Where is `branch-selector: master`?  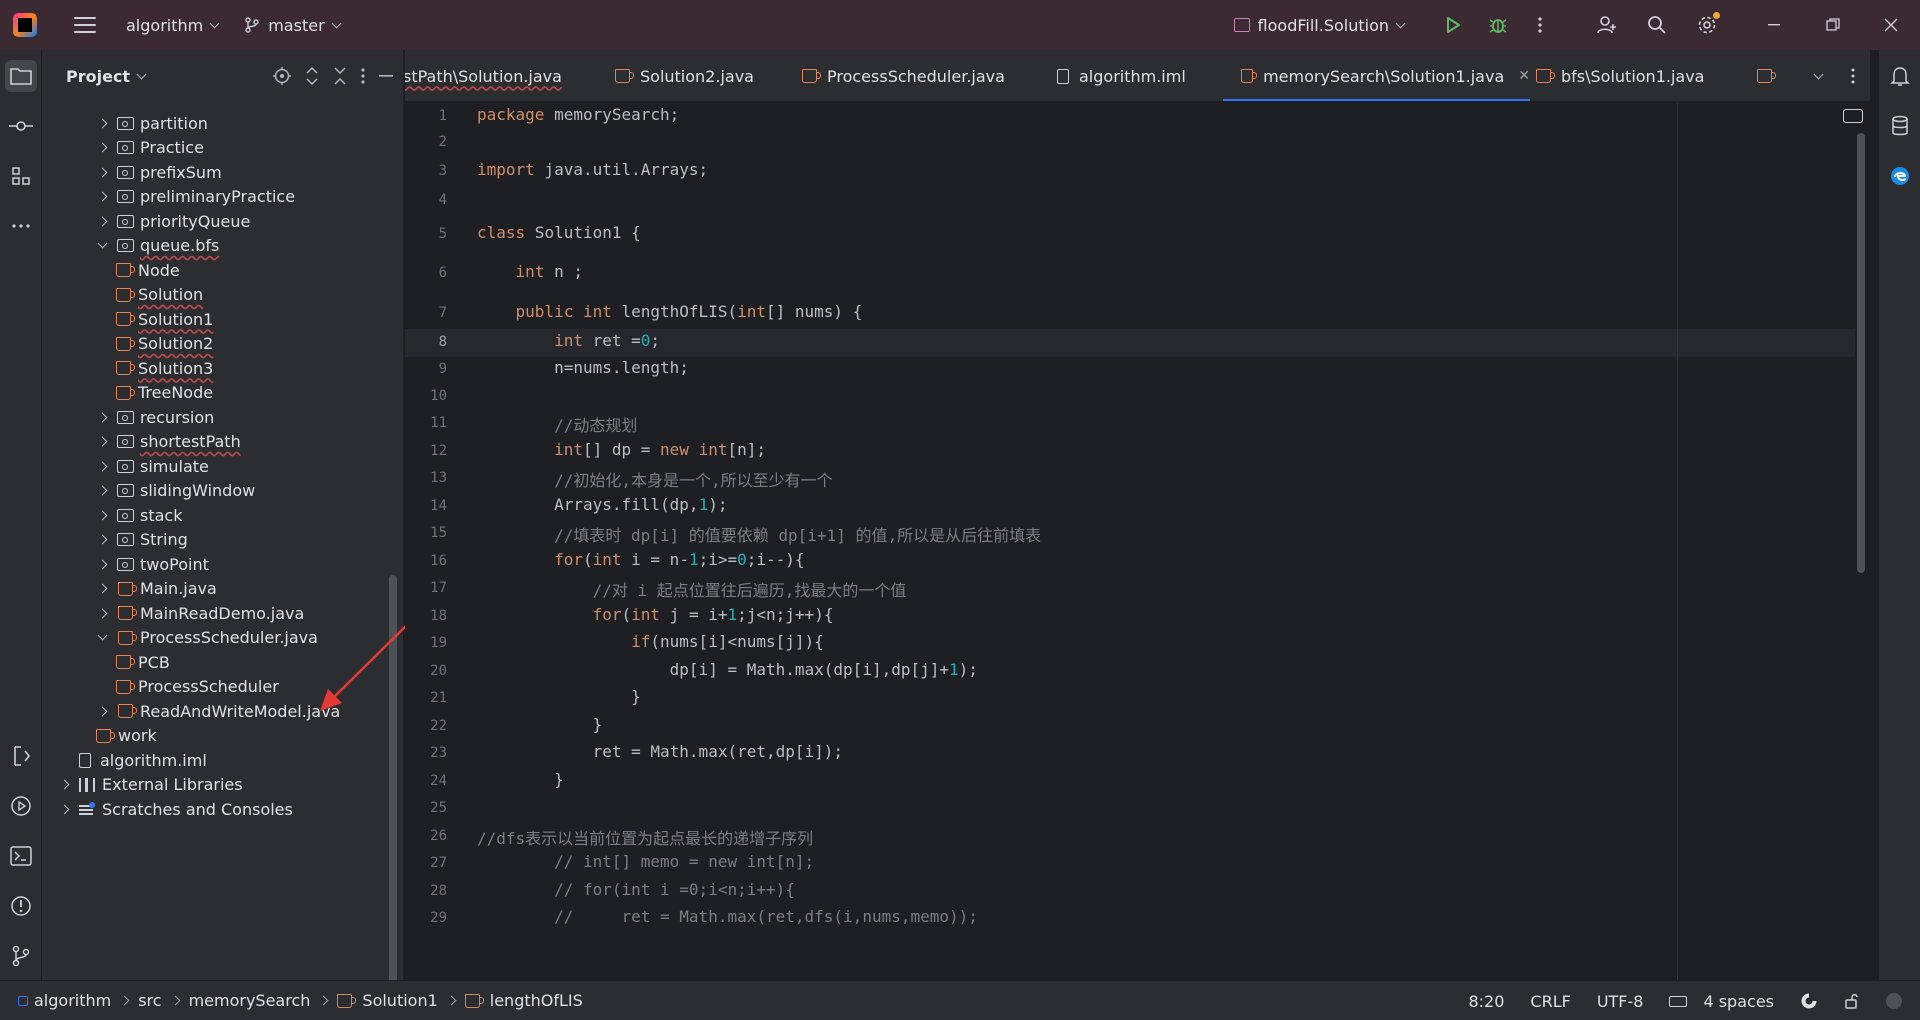
branch-selector: master is located at coordinates (293, 25).